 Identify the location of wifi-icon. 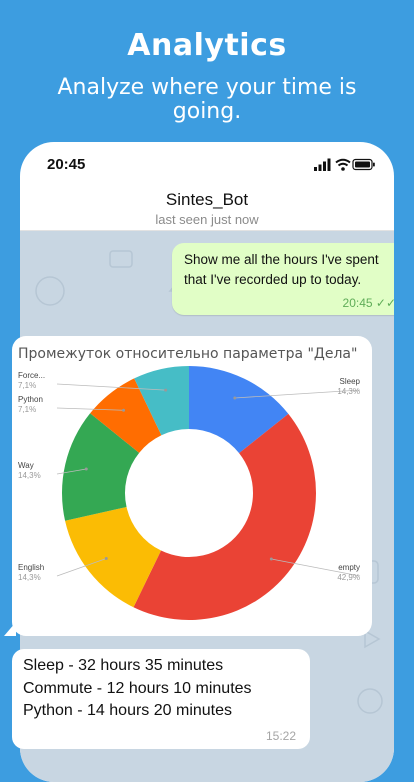
(343, 164).